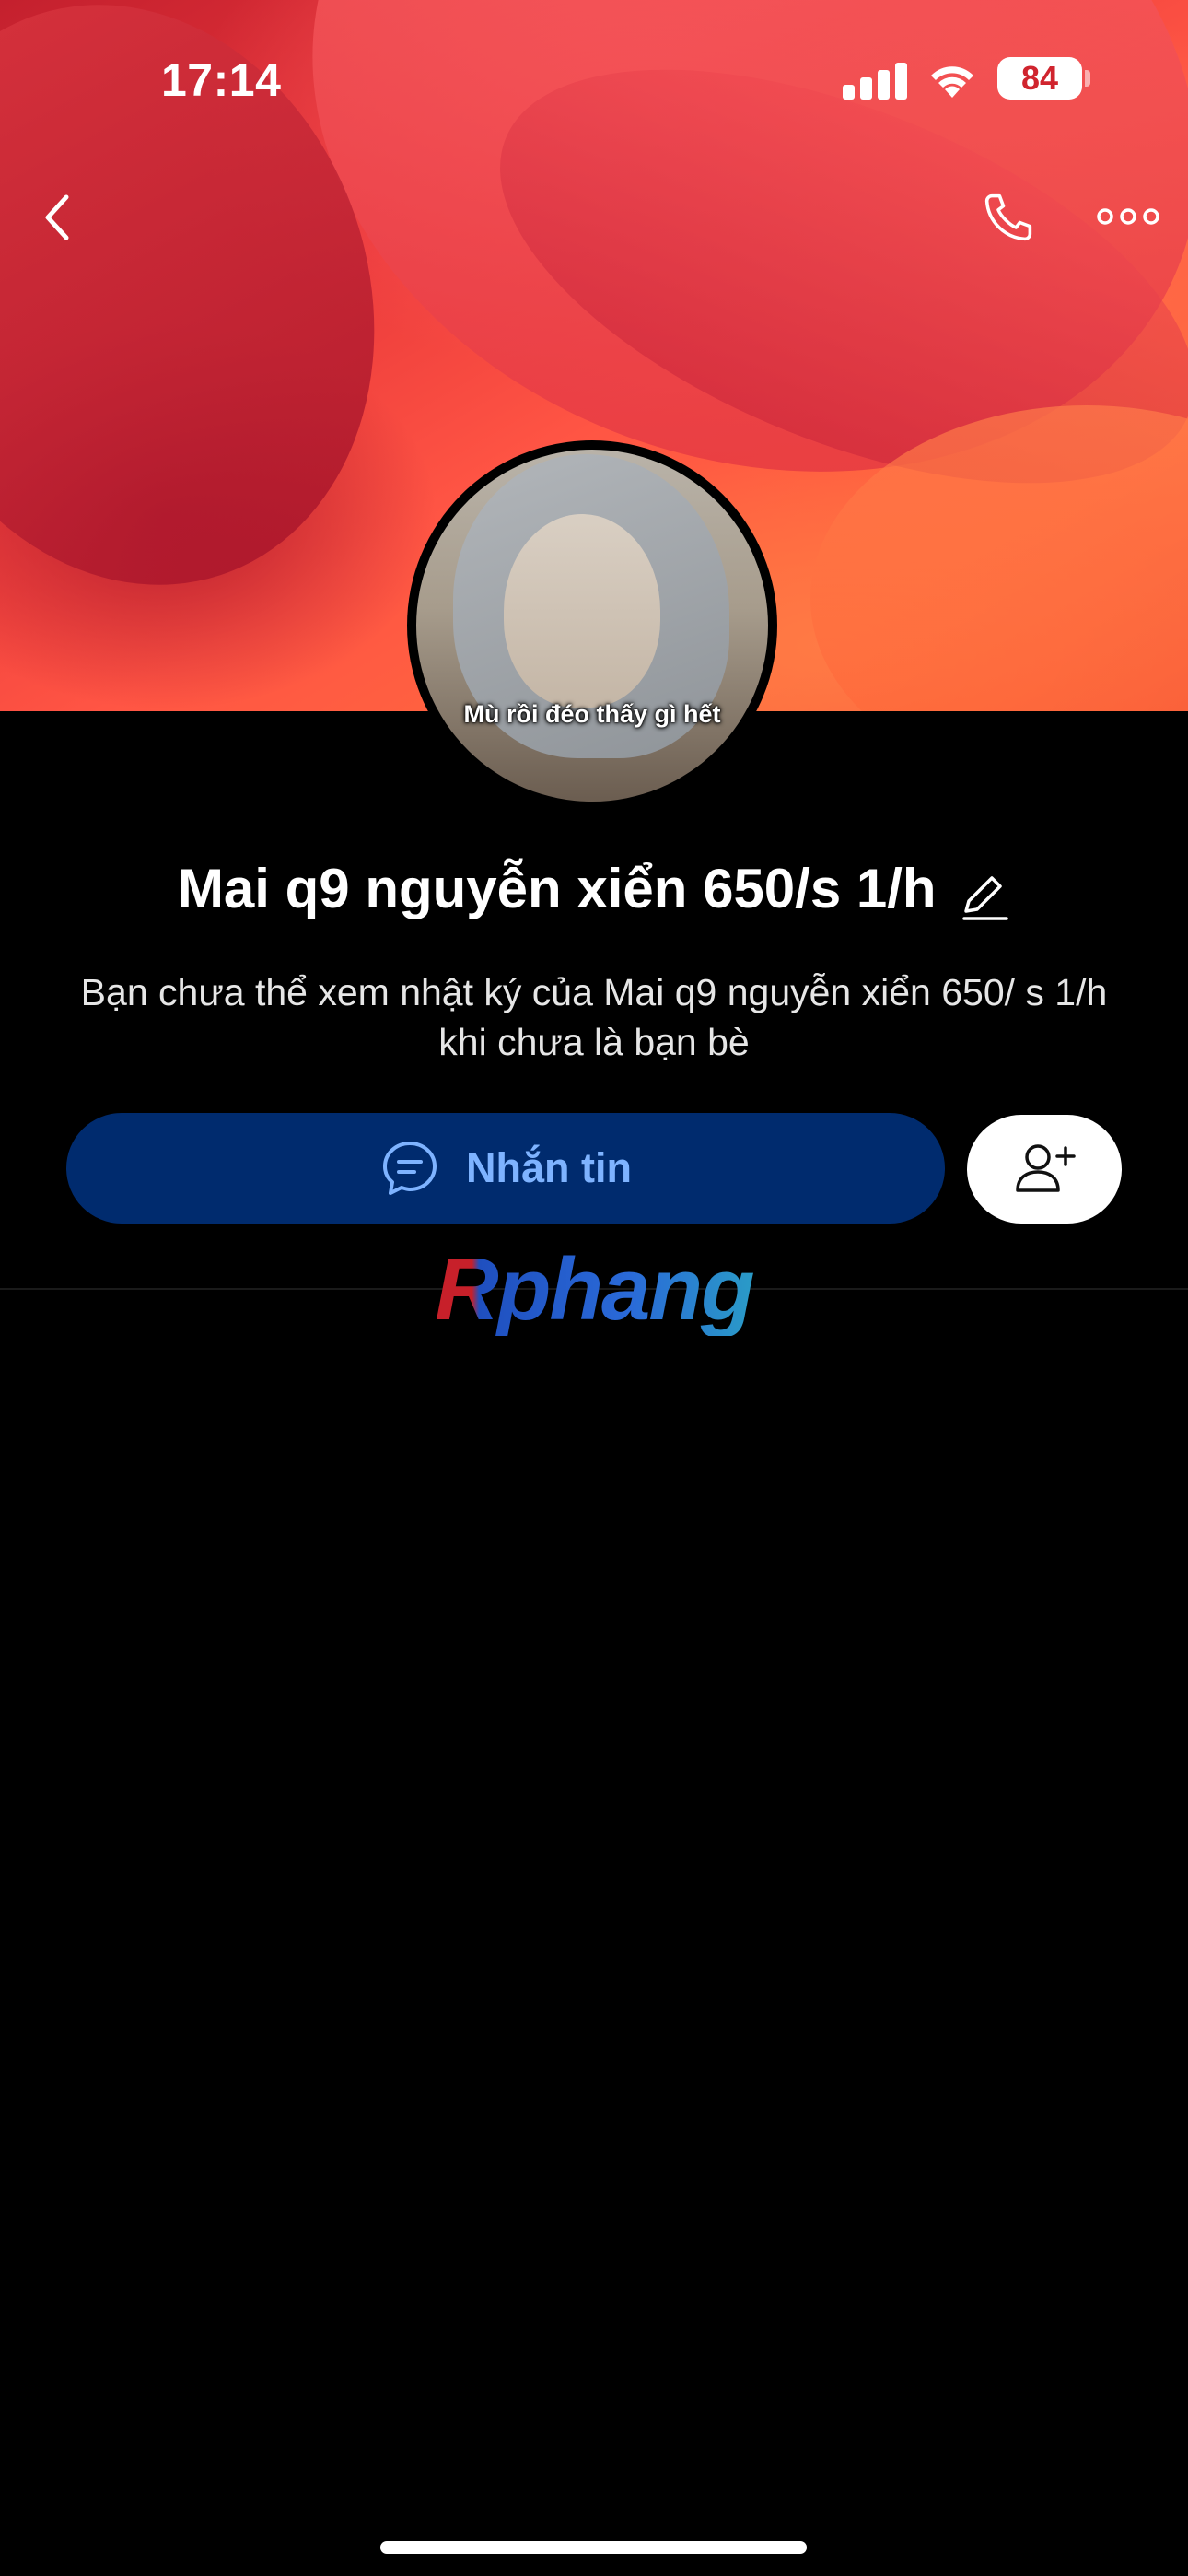 The image size is (1188, 2576). Describe the element at coordinates (593, 2547) in the screenshot. I see `home-indicator` at that location.